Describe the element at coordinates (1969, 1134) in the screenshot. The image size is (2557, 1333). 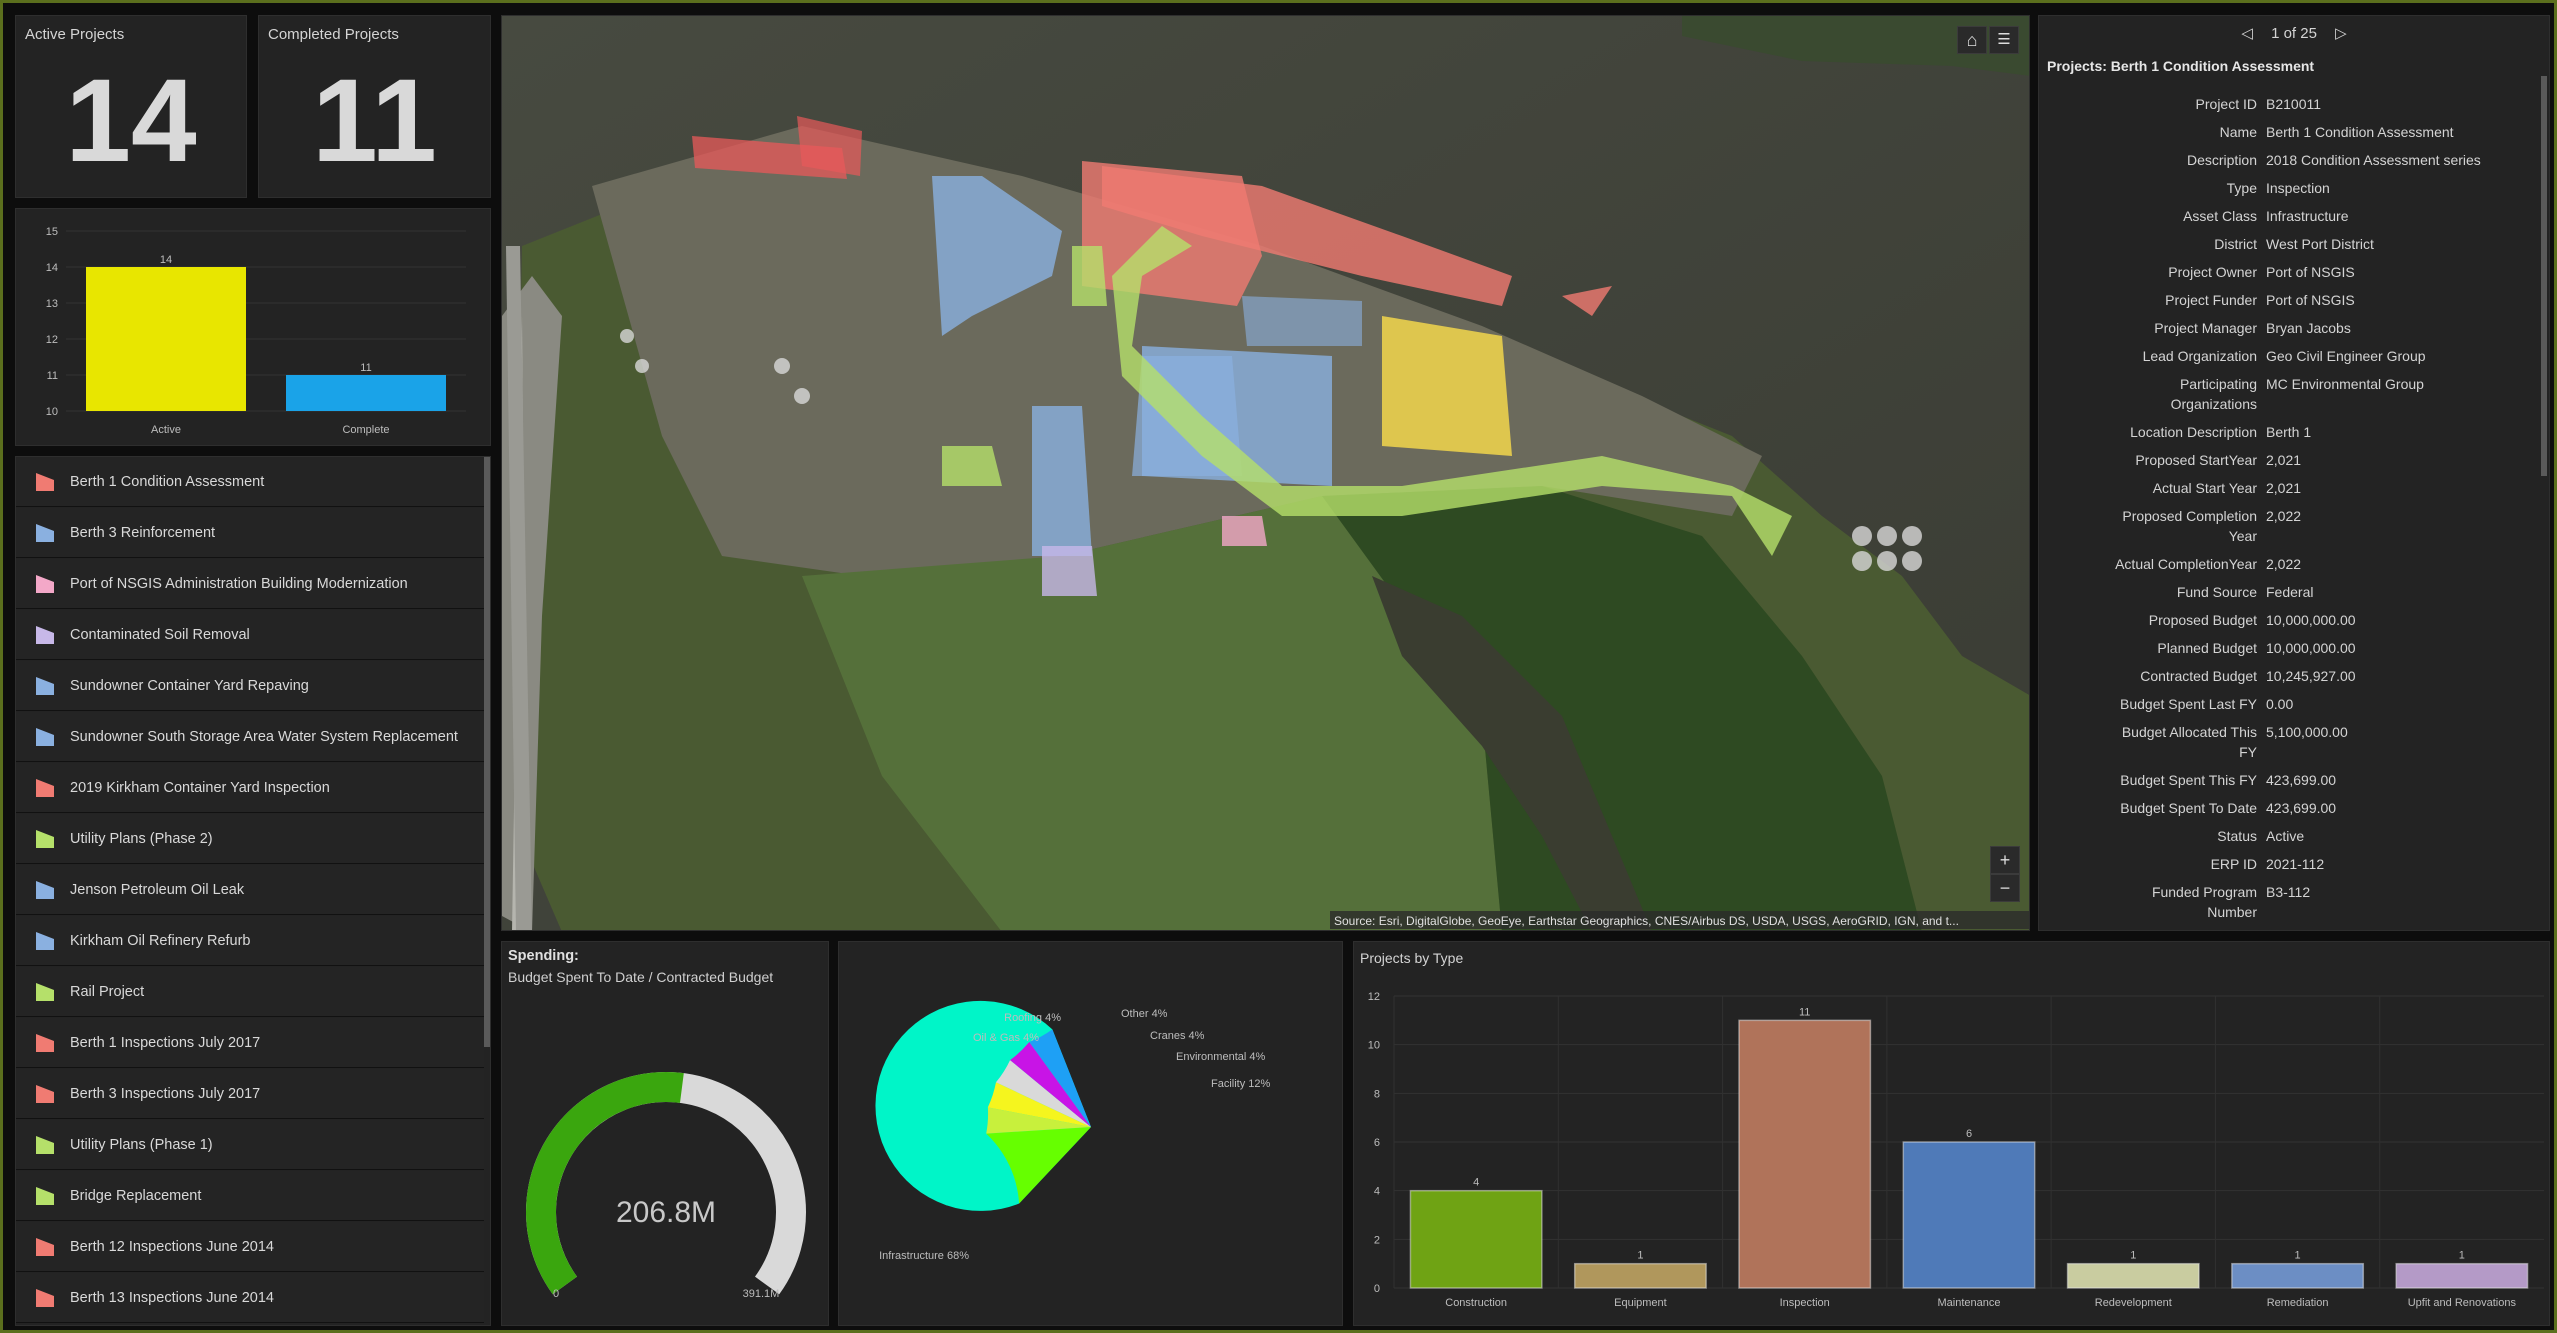
I see `data-label: 6` at that location.